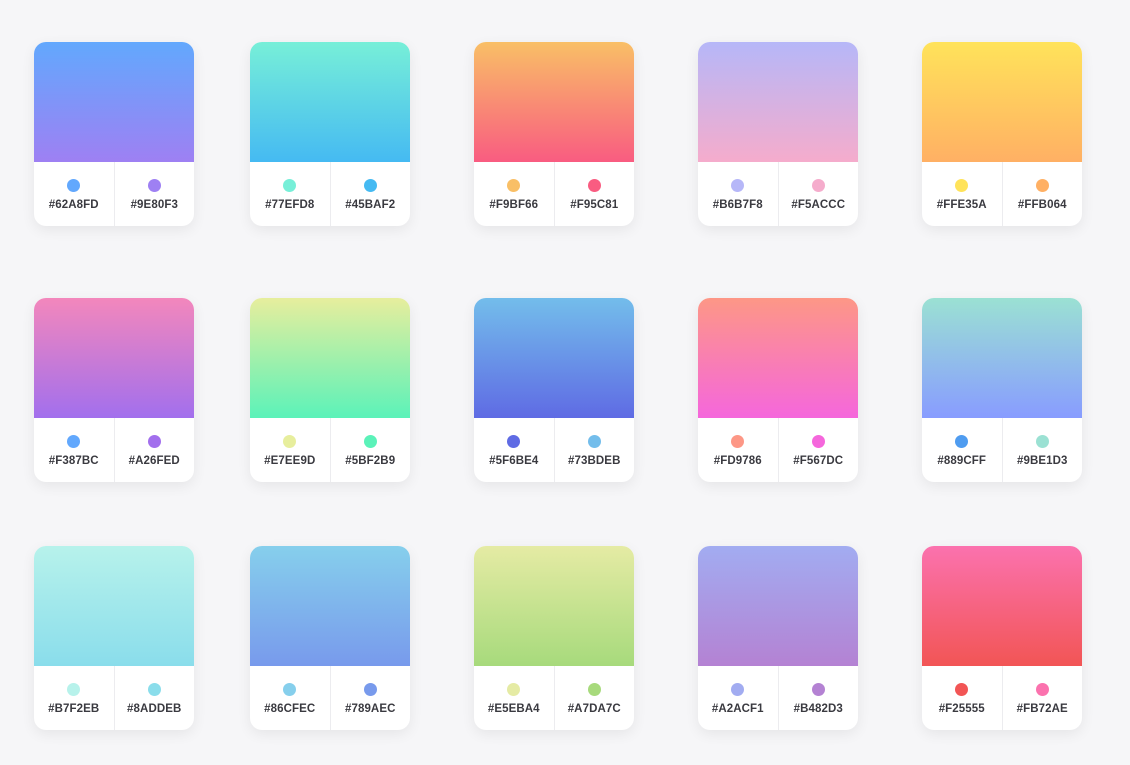 Image resolution: width=1130 pixels, height=765 pixels. I want to click on color-swatch: #77EFD8, so click(290, 194).